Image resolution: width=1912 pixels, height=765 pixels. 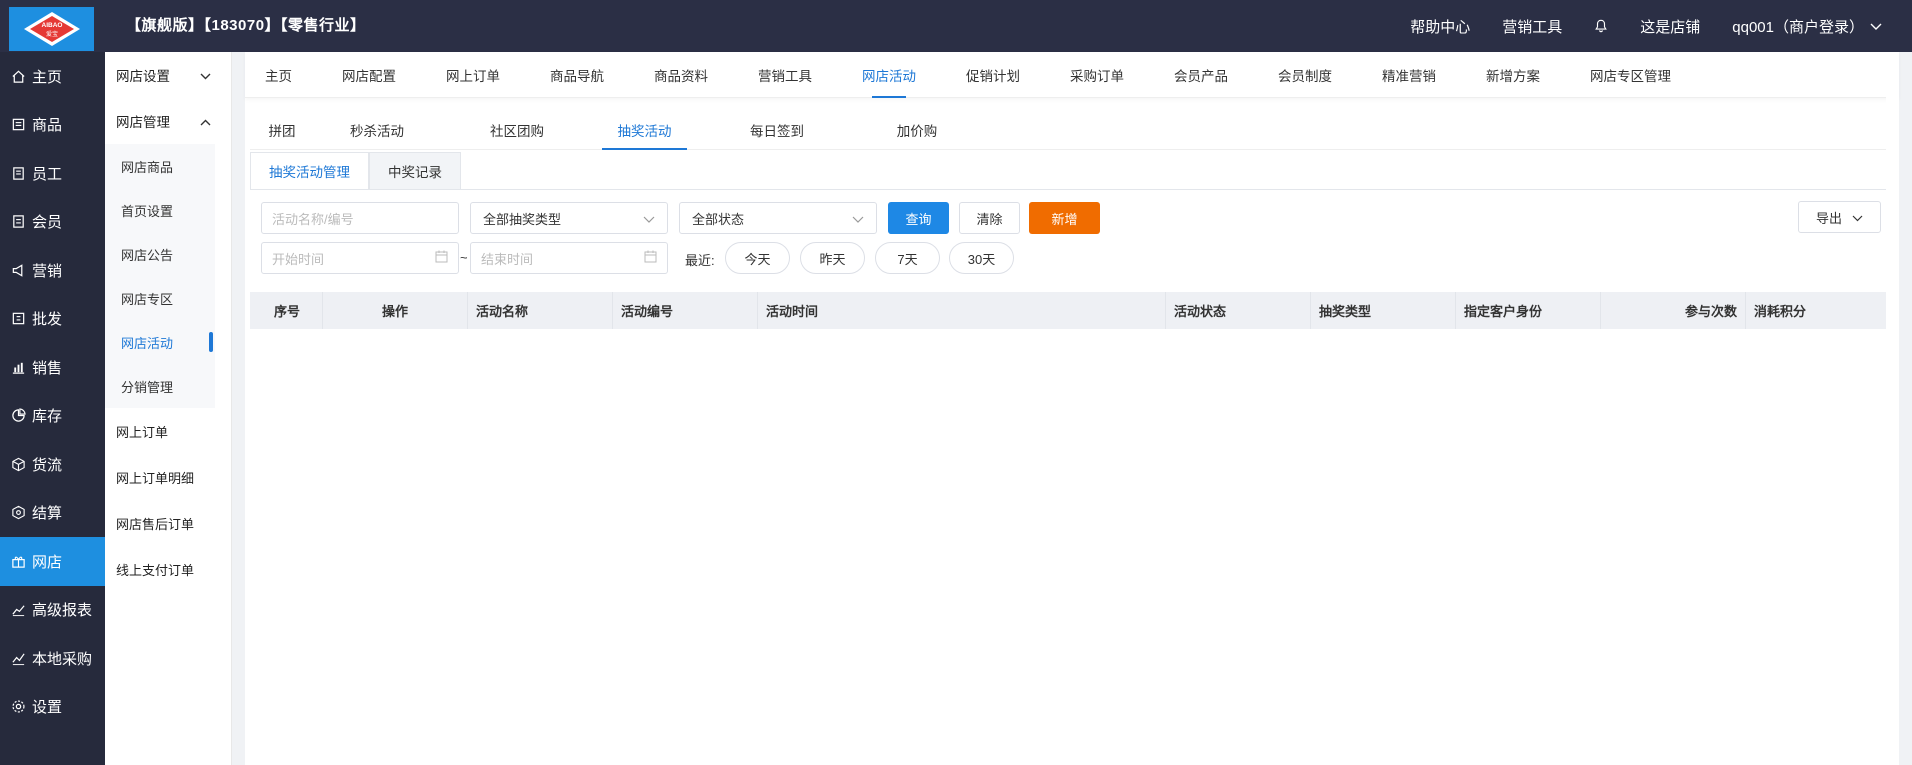 I want to click on table-column-header: 活动编号, so click(x=685, y=310).